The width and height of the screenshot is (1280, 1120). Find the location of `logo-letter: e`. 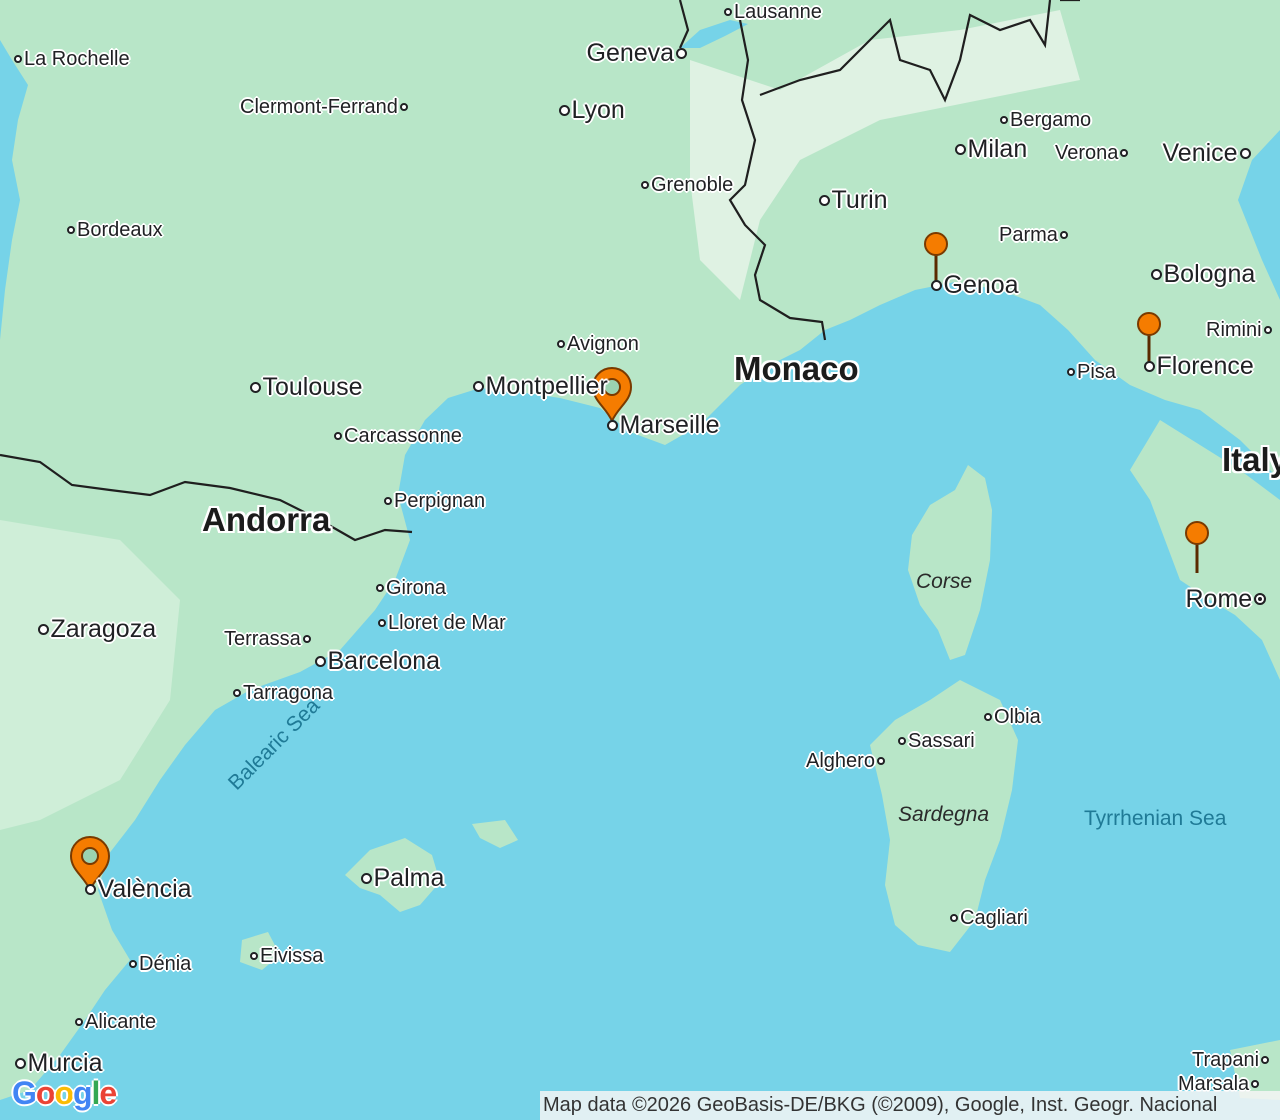

logo-letter: e is located at coordinates (108, 1093).